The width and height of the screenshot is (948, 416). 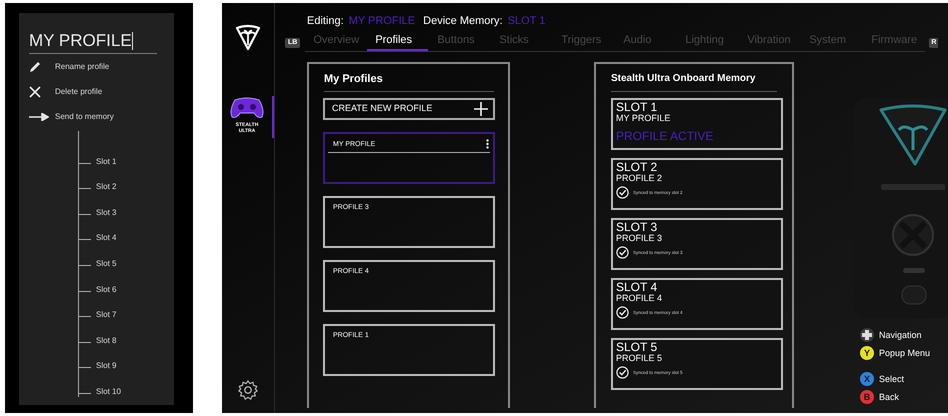 I want to click on controller-button-badge: Y, so click(x=867, y=353).